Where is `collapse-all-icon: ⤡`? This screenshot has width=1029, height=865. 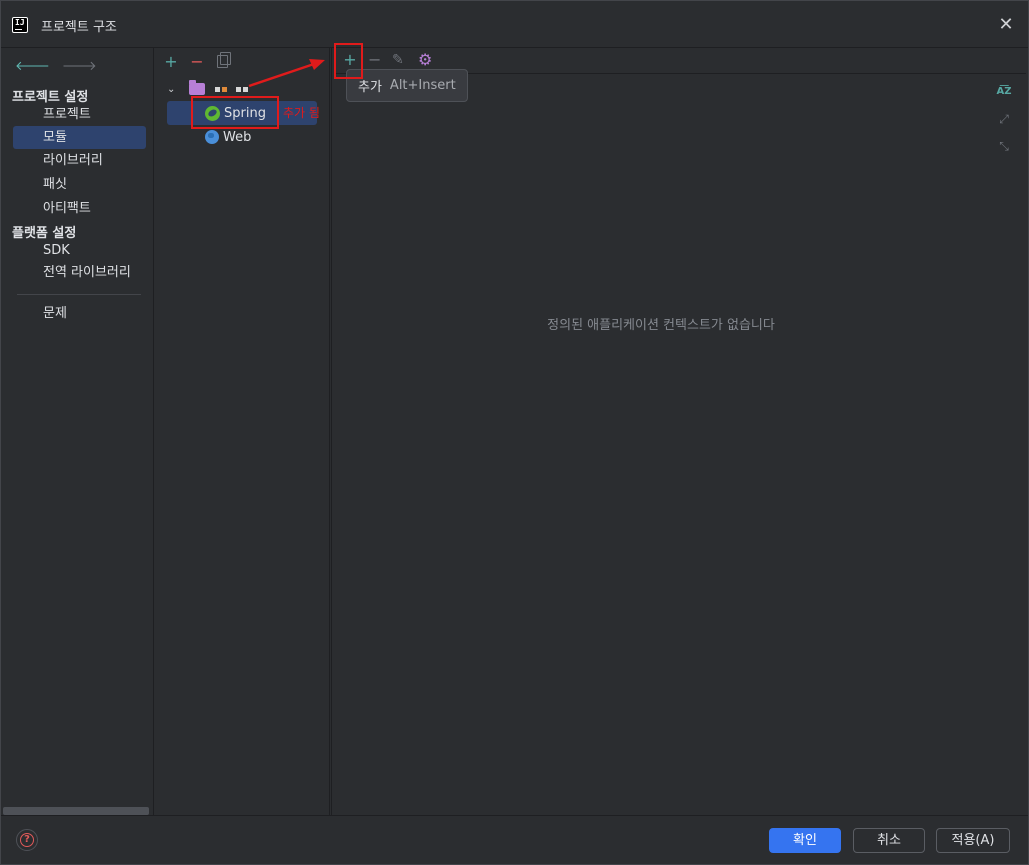
collapse-all-icon: ⤡ is located at coordinates (1004, 146).